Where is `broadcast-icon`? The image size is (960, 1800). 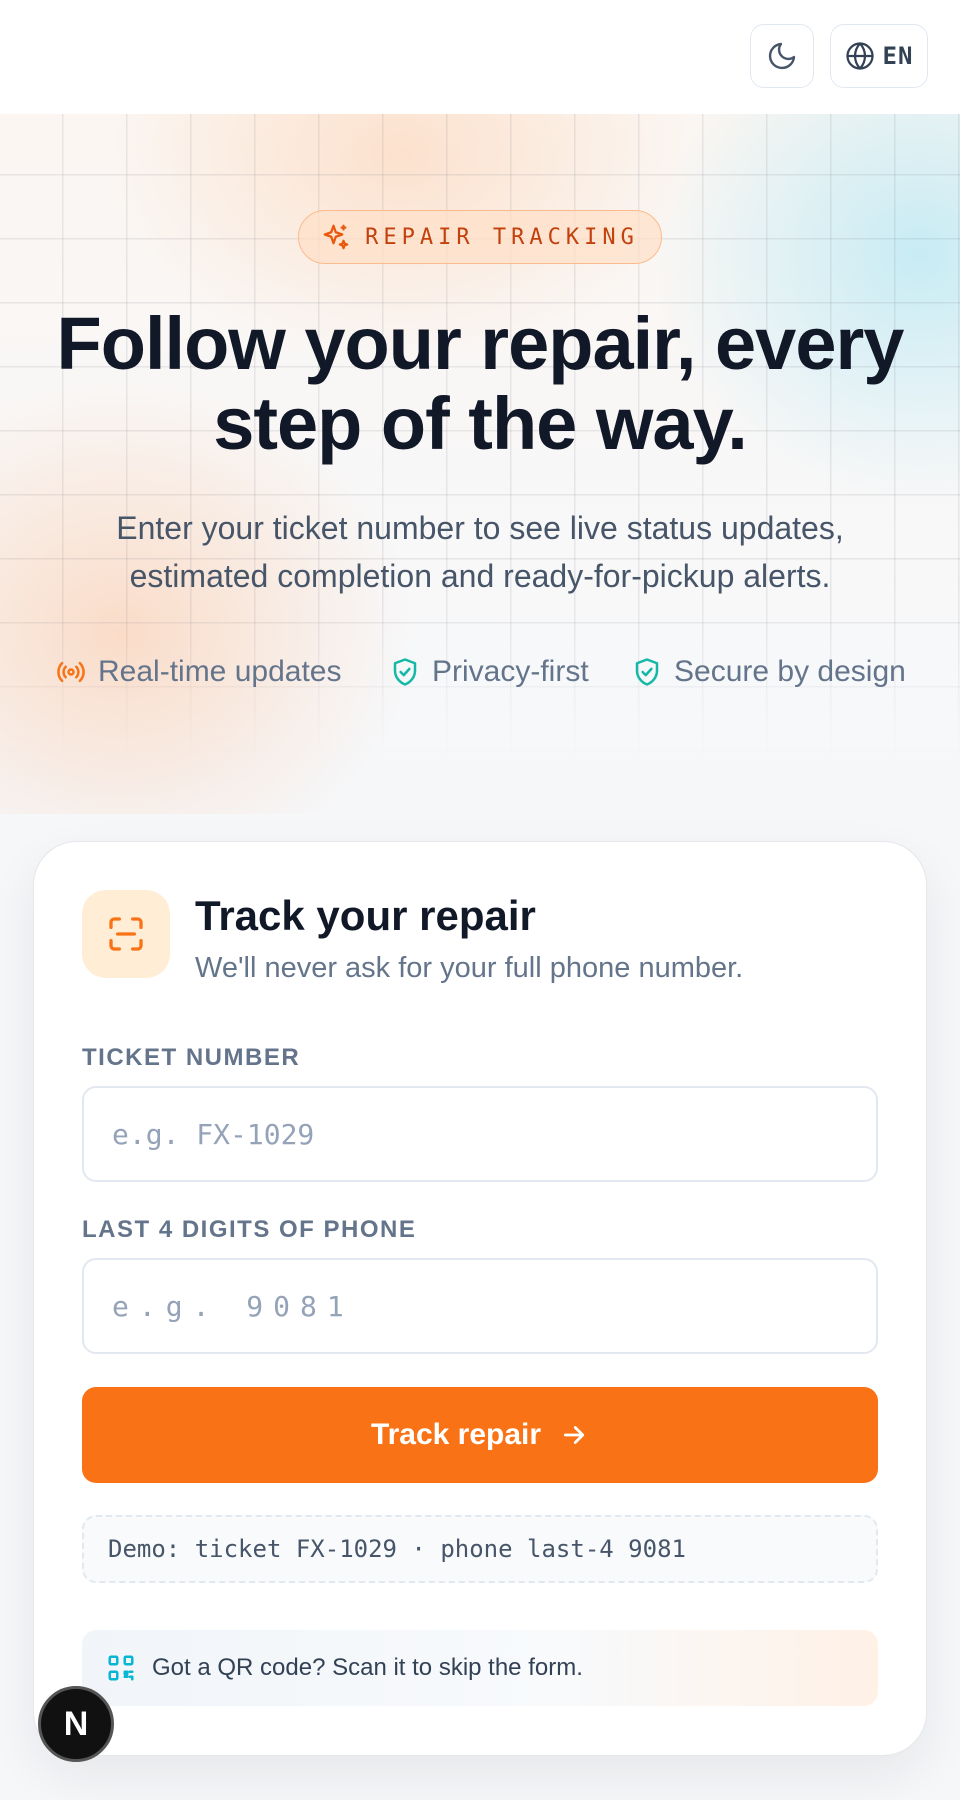 broadcast-icon is located at coordinates (71, 672).